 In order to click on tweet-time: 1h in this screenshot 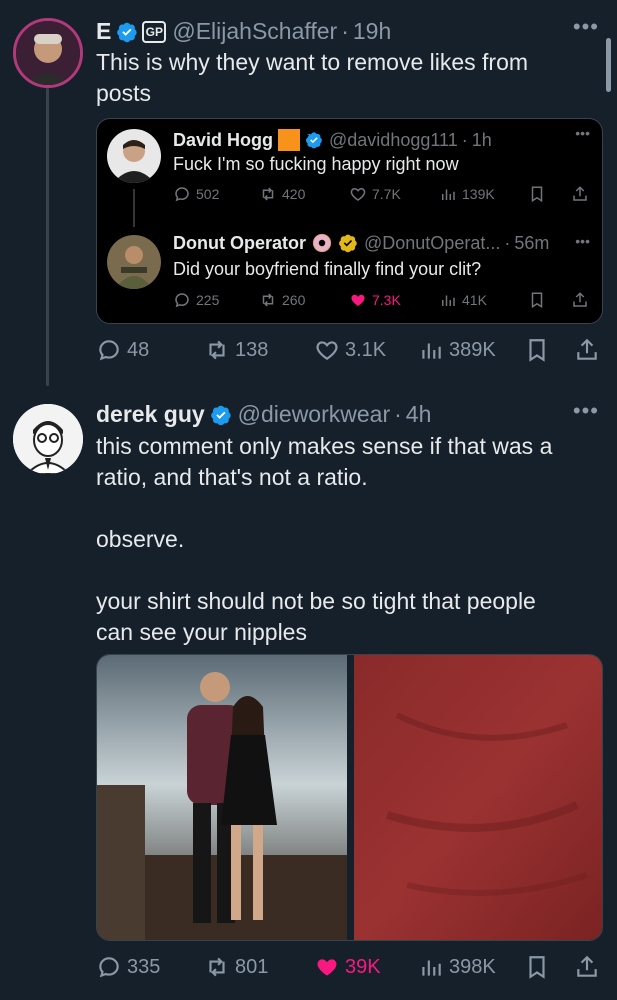, I will do `click(482, 140)`.